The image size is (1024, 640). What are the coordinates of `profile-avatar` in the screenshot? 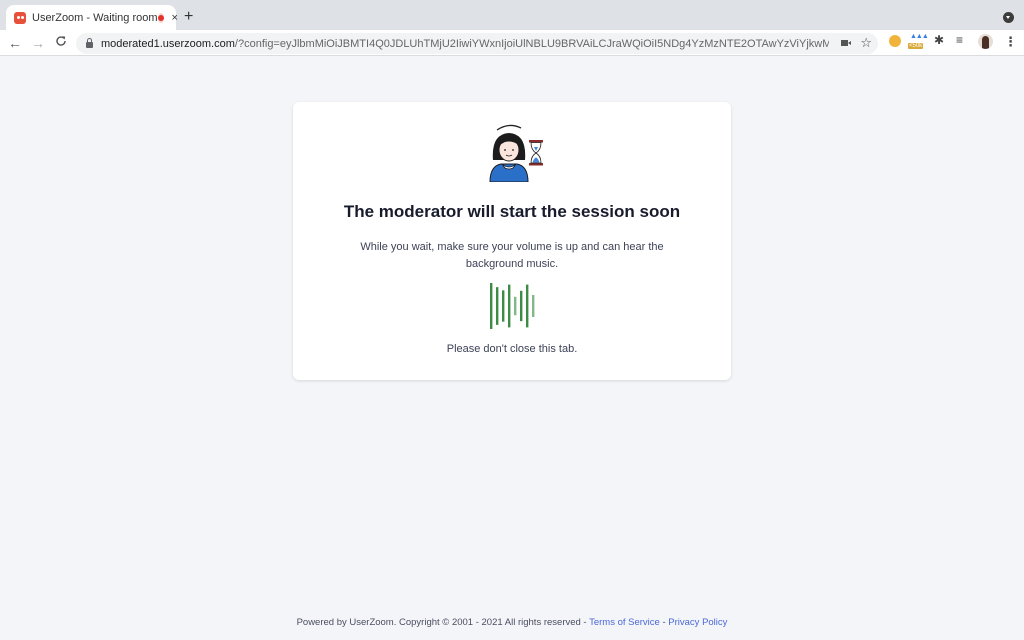 It's located at (985, 41).